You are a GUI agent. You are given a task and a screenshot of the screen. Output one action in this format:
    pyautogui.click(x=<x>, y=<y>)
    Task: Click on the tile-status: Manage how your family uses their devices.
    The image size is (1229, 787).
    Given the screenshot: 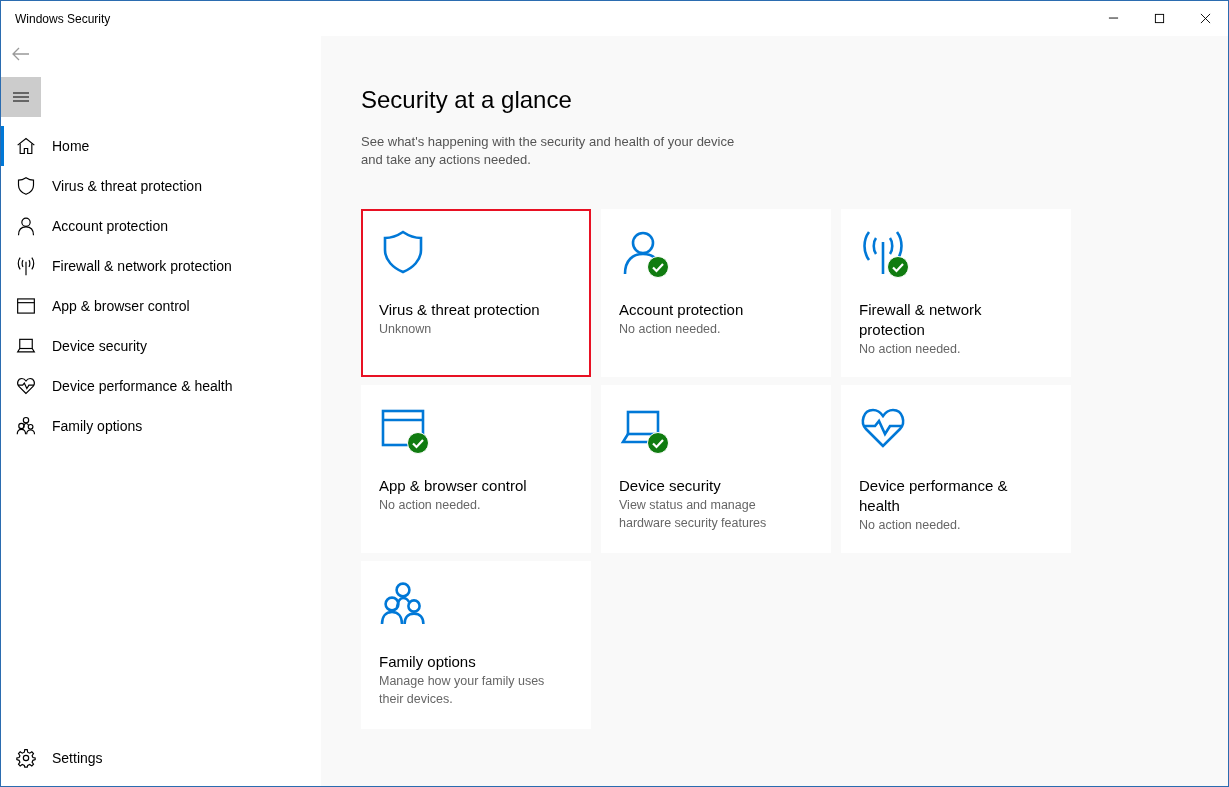 What is the action you would take?
    pyautogui.click(x=462, y=690)
    